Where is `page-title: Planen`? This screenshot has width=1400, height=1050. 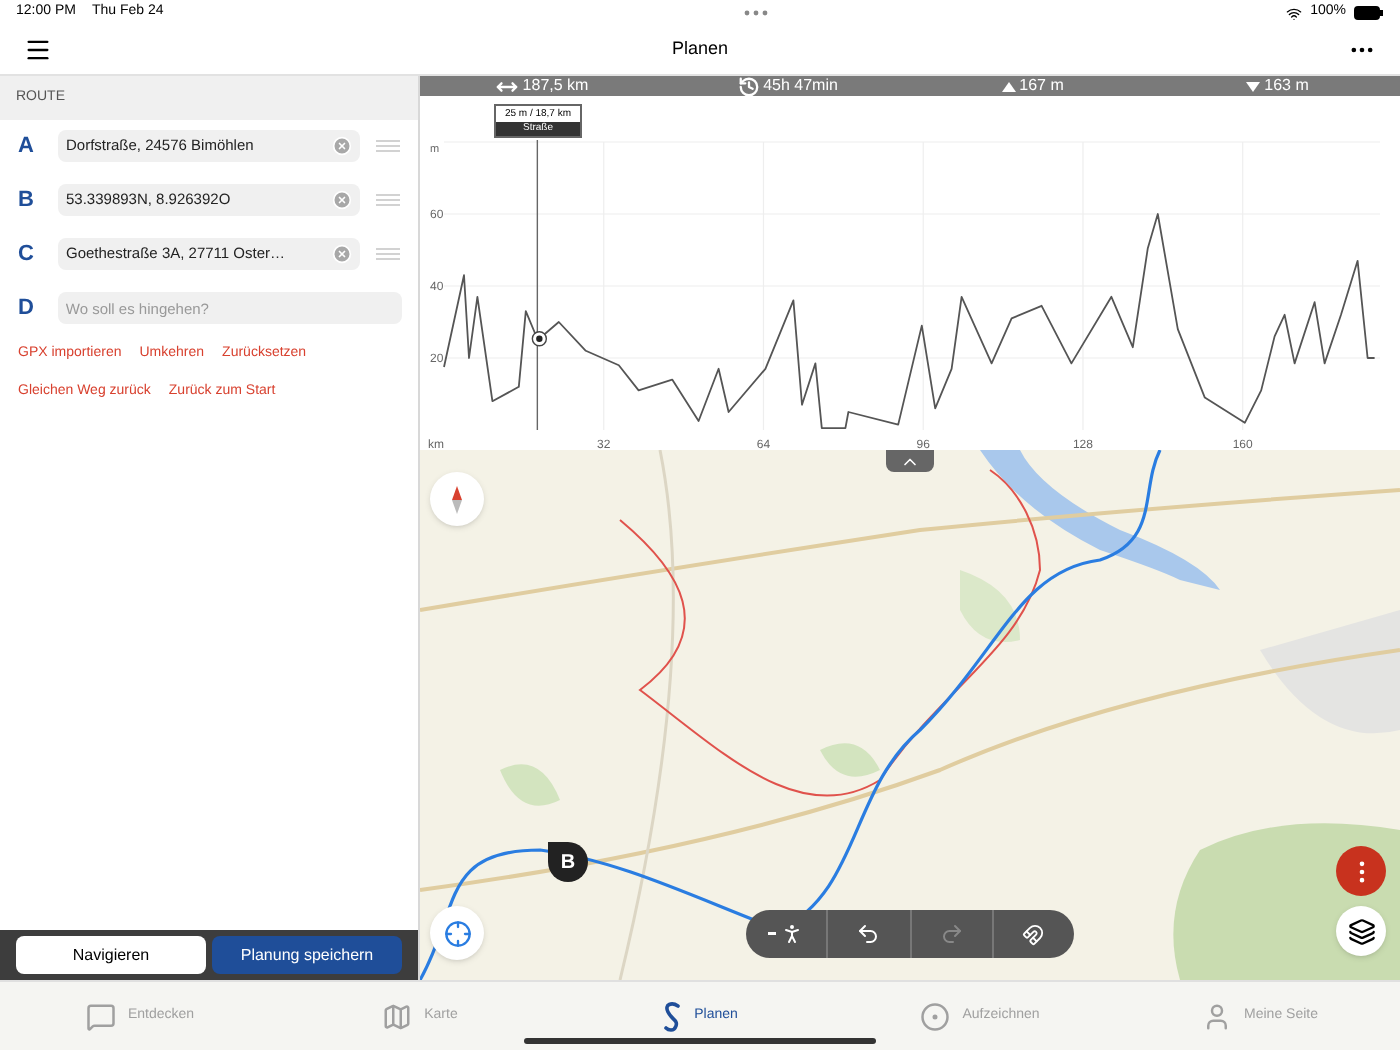
page-title: Planen is located at coordinates (700, 49).